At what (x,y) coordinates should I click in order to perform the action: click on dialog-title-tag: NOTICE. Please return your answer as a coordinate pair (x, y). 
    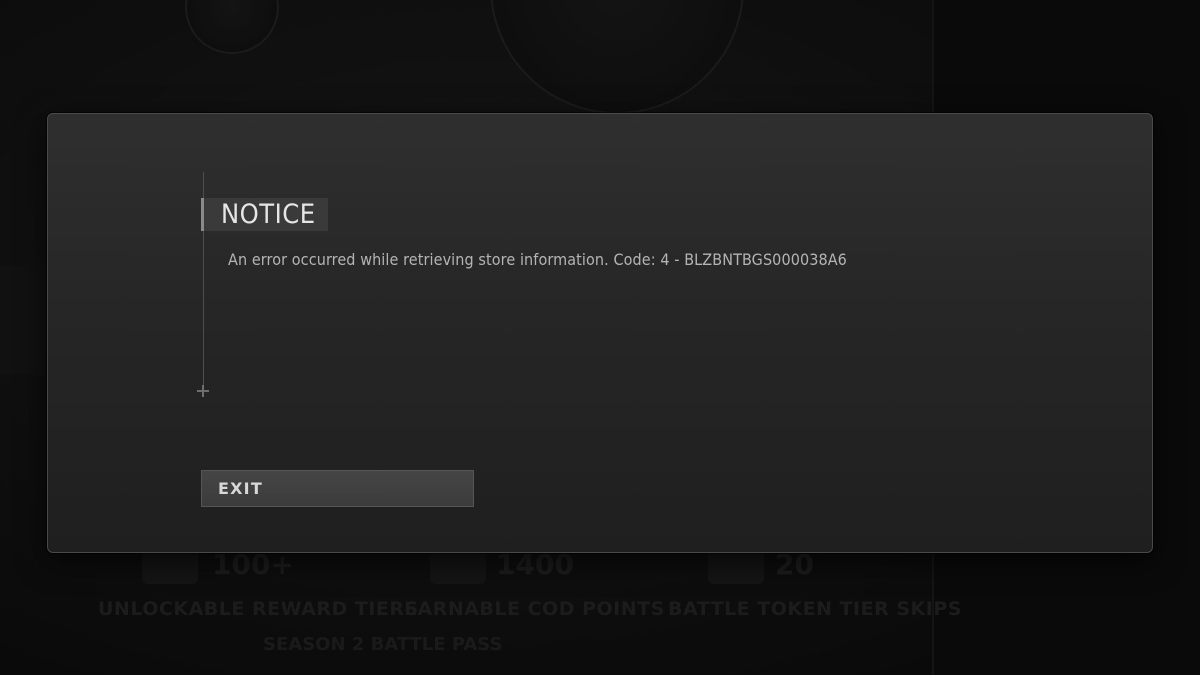
    Looking at the image, I should click on (264, 214).